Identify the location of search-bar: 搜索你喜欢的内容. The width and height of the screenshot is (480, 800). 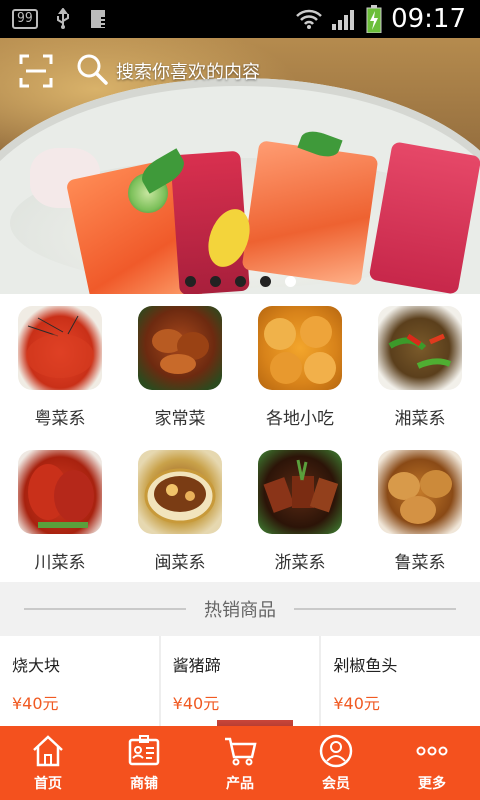
(168, 71).